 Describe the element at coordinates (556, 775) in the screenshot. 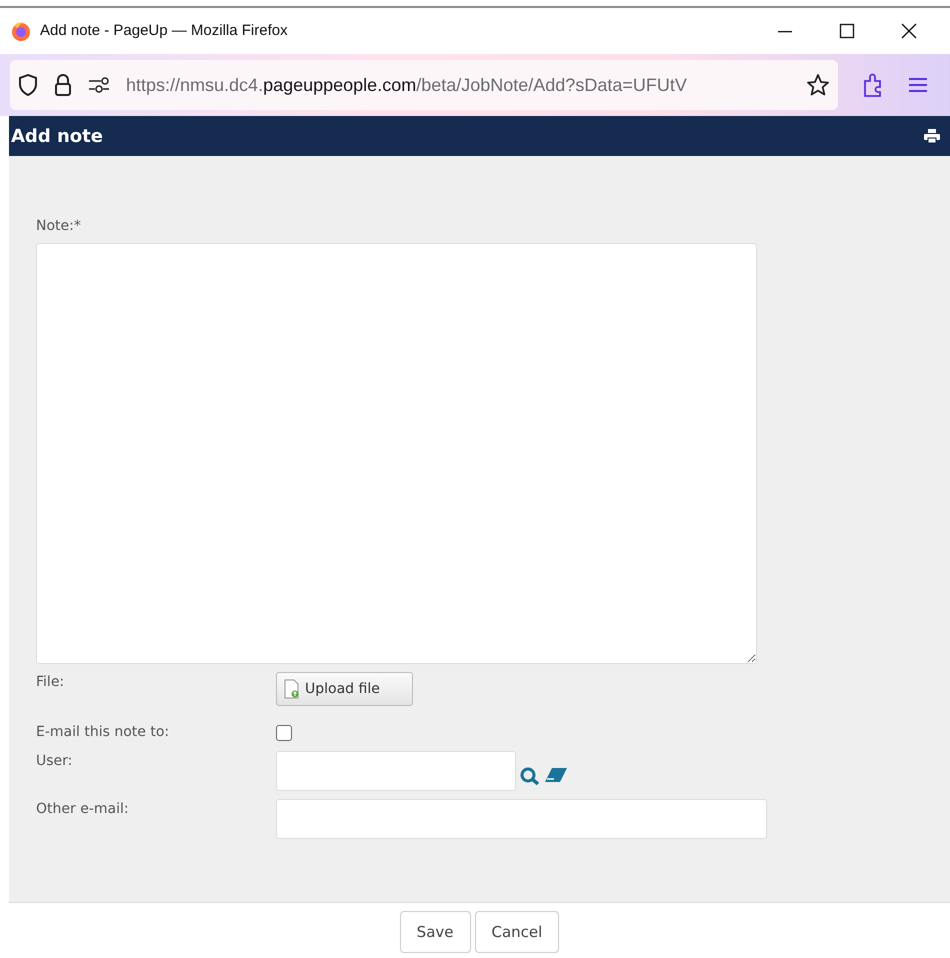

I see `eraser-icon` at that location.